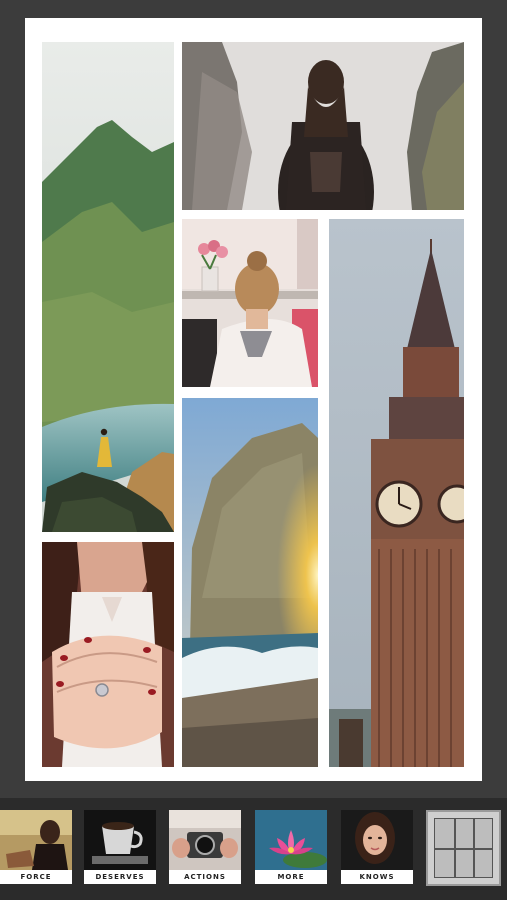 This screenshot has width=507, height=900. Describe the element at coordinates (377, 877) in the screenshot. I see `thumbnail-label: KNOWS` at that location.